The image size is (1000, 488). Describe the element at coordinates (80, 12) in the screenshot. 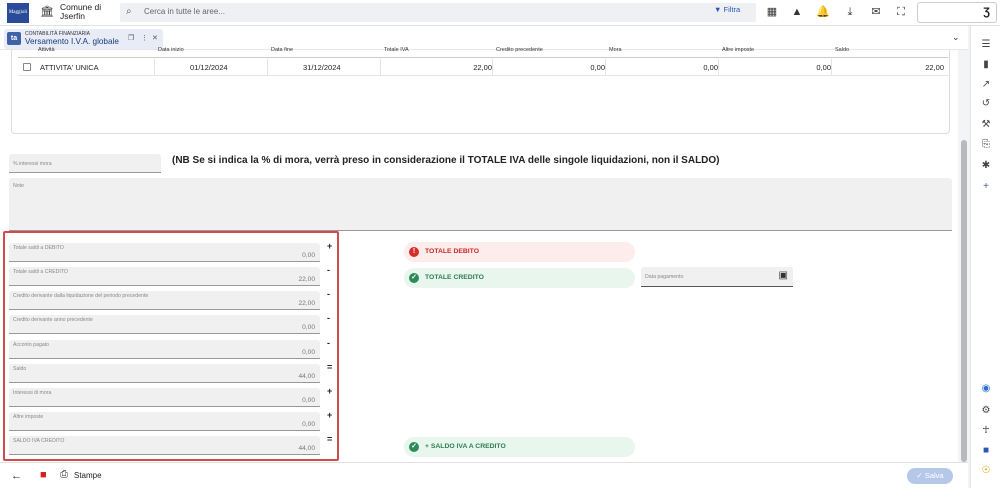

I see `comune-name: Comune di Jserfin` at that location.